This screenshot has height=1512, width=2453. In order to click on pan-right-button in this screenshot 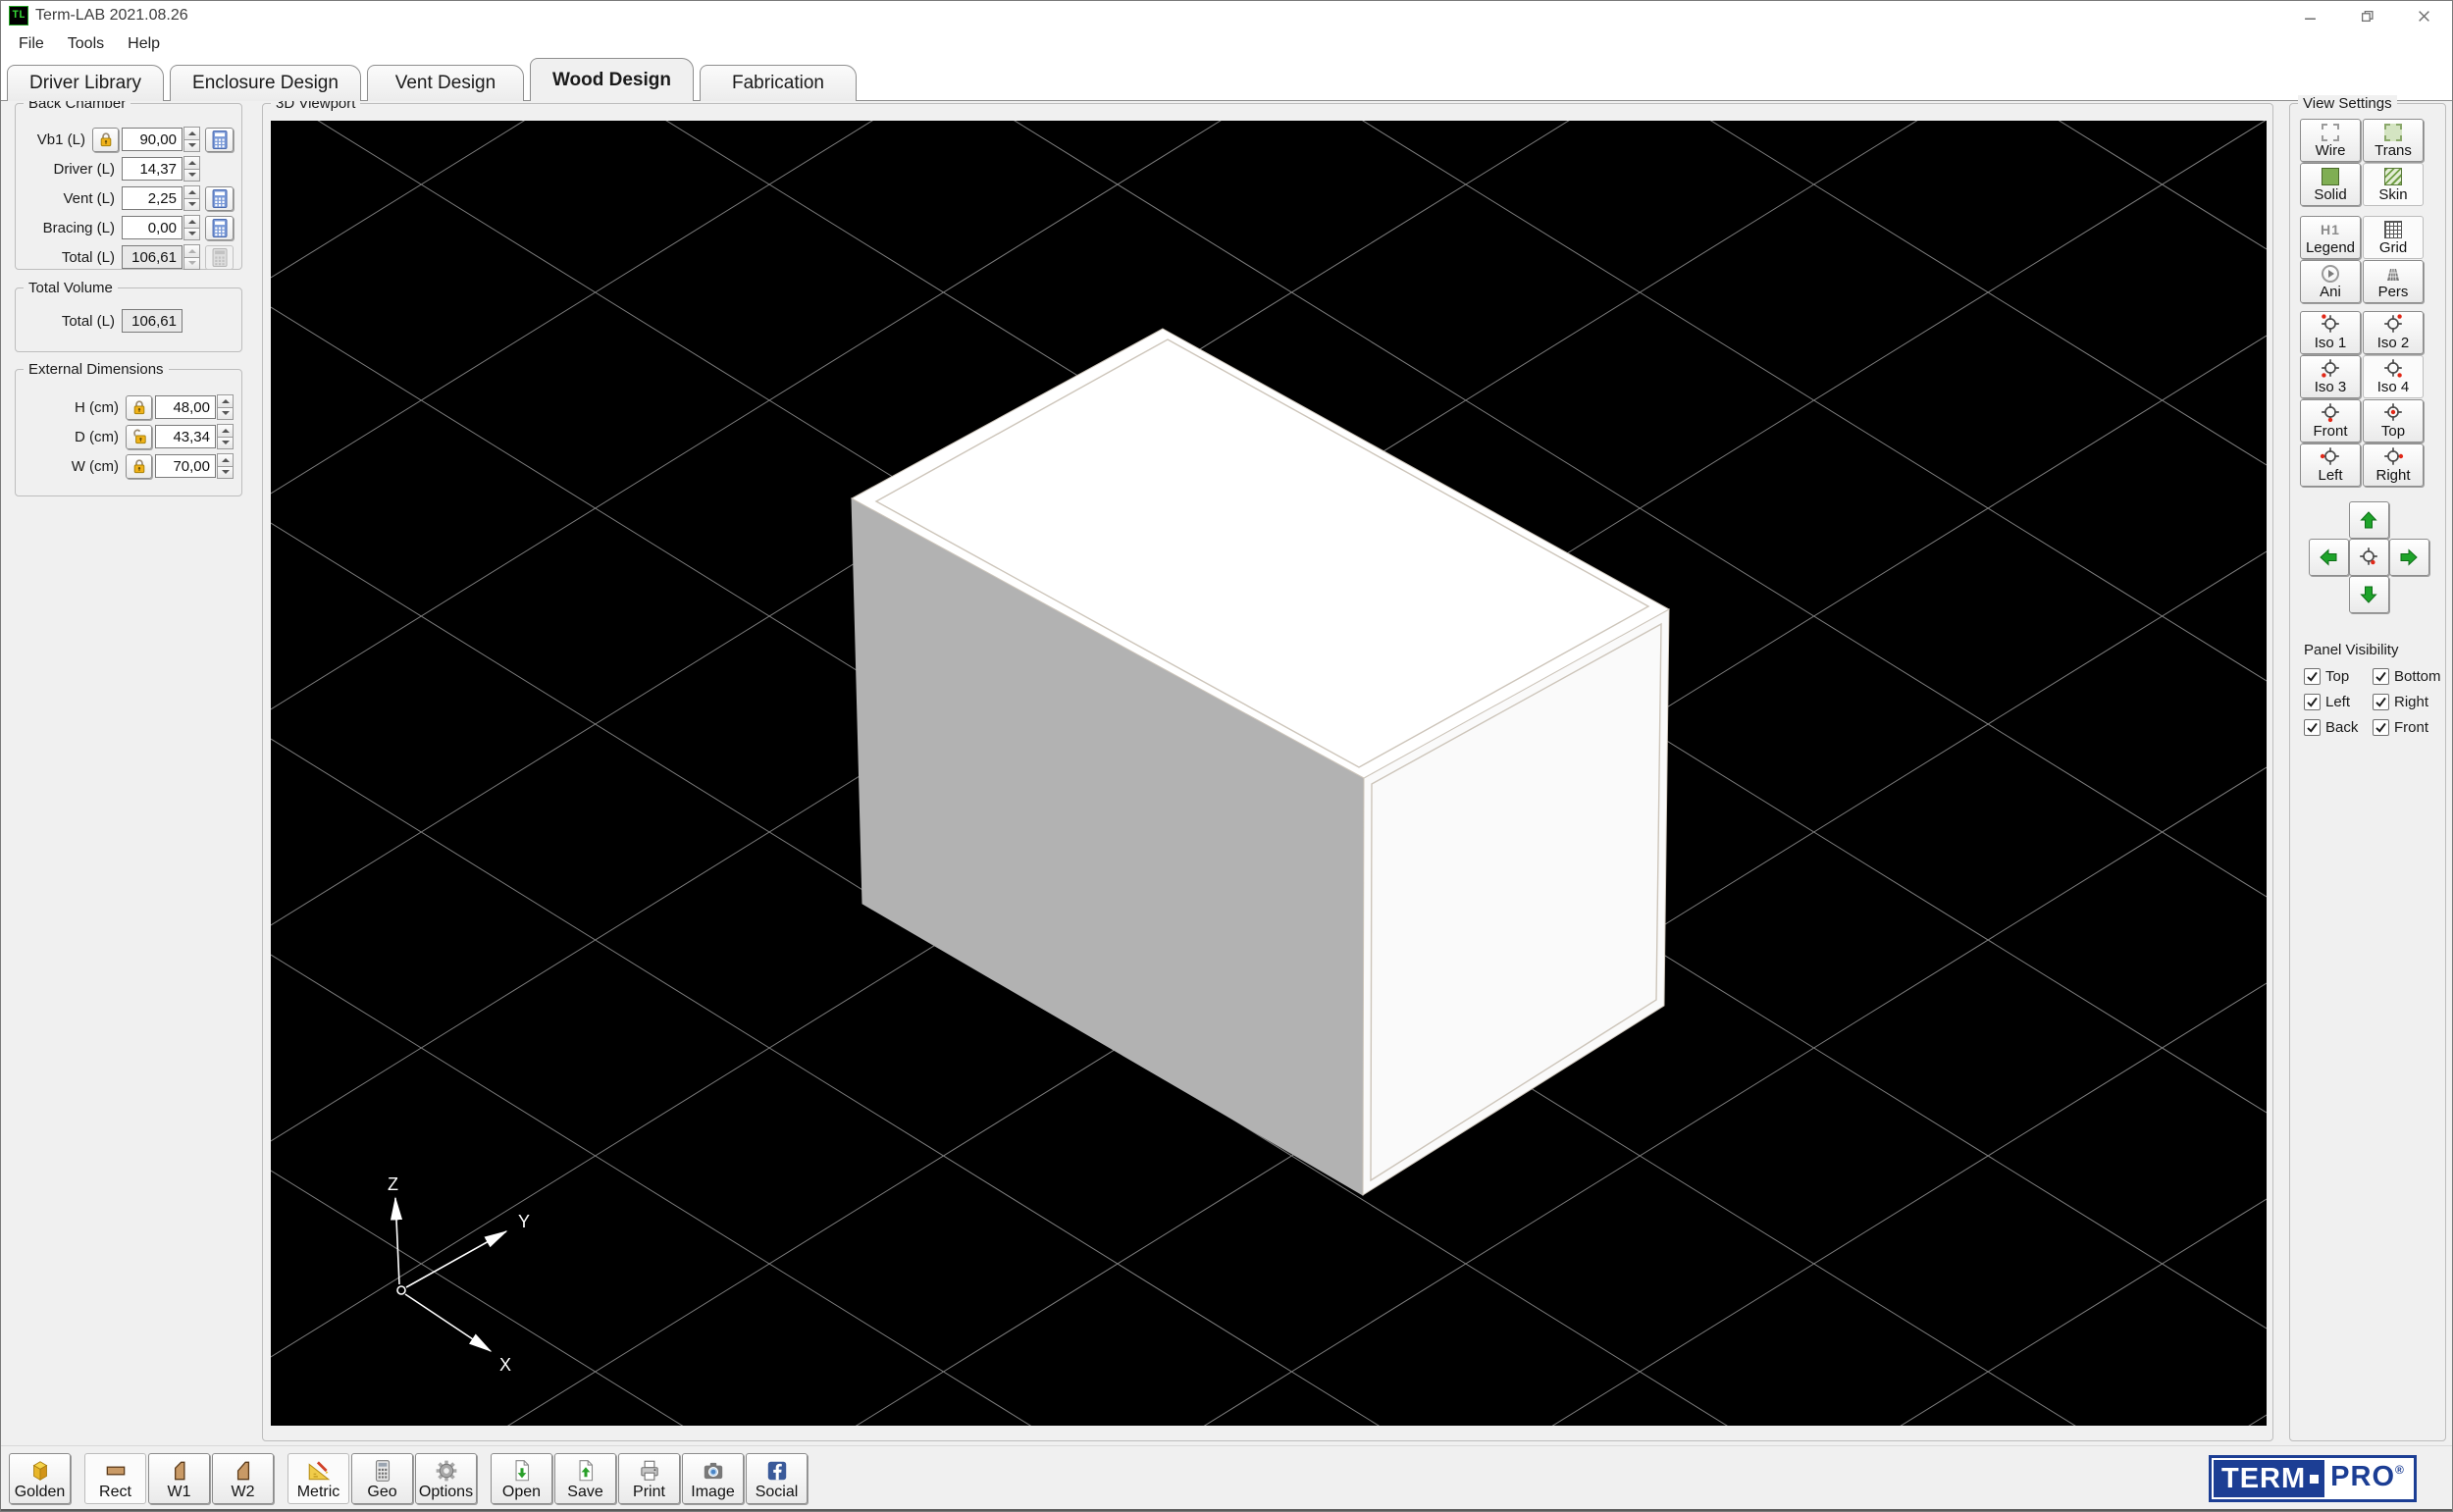, I will do `click(2408, 558)`.